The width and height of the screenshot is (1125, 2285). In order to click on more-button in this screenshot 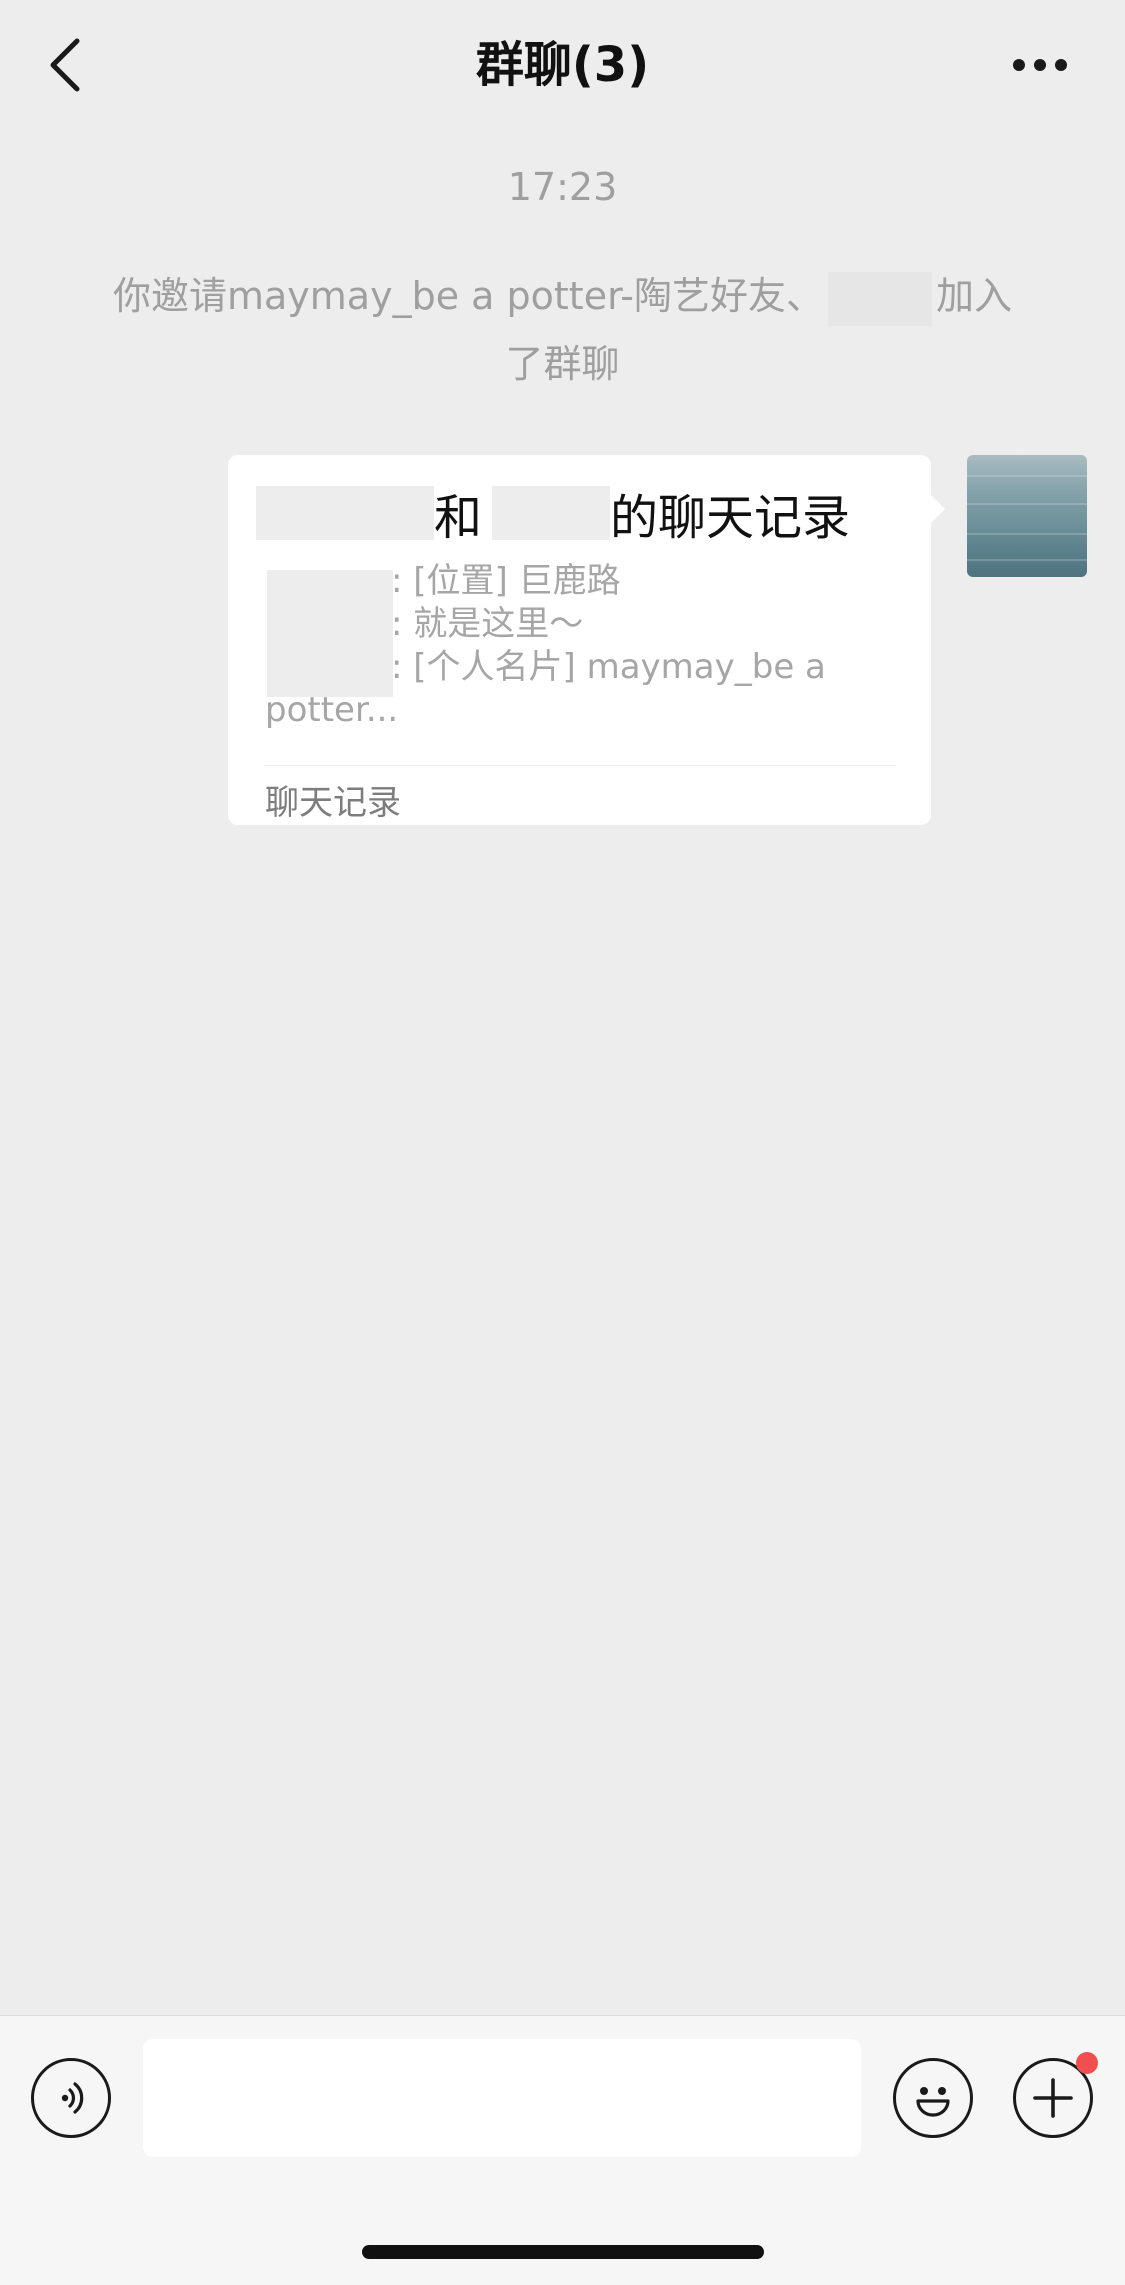, I will do `click(1040, 65)`.